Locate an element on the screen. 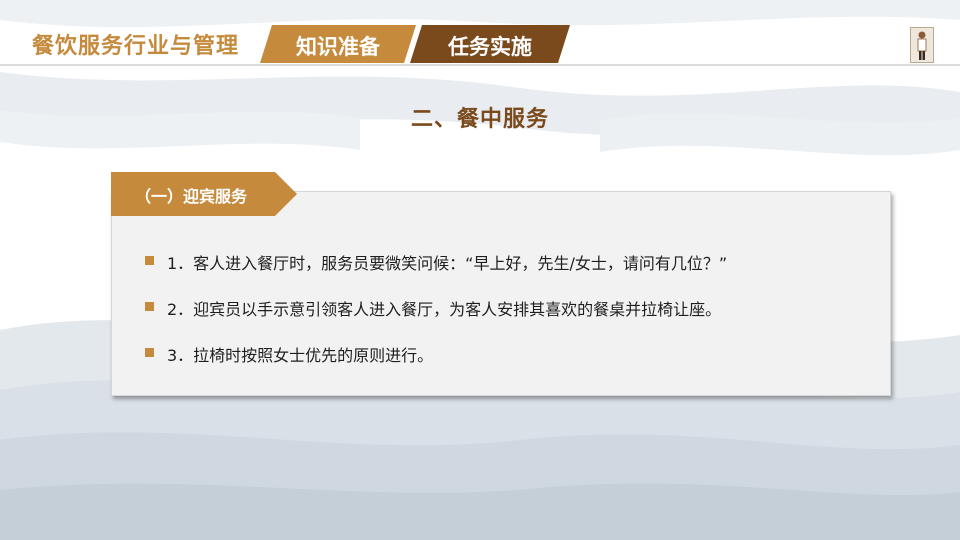 Image resolution: width=960 pixels, height=540 pixels. list-item-text: 2．迎宾员以手示意引领客人进入餐厅，为客人安排其喜欢的餐桌并拉椅让座。 is located at coordinates (444, 309).